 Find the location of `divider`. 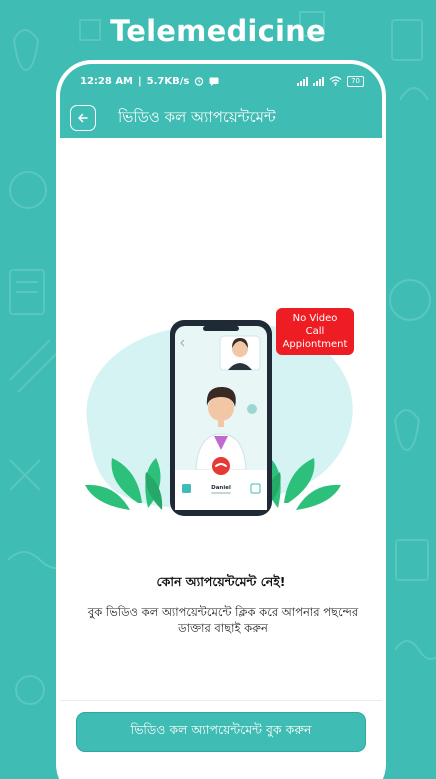

divider is located at coordinates (221, 700).